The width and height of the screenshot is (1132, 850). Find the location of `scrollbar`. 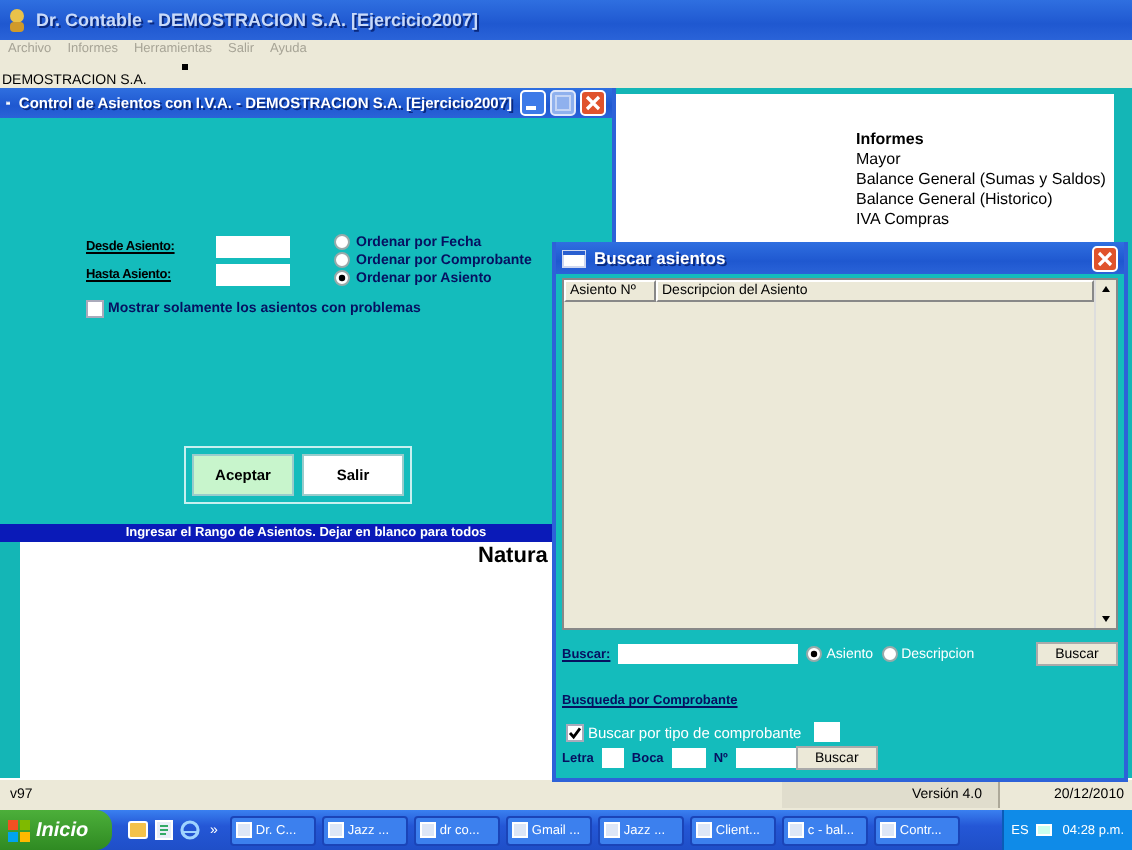

scrollbar is located at coordinates (1105, 454).